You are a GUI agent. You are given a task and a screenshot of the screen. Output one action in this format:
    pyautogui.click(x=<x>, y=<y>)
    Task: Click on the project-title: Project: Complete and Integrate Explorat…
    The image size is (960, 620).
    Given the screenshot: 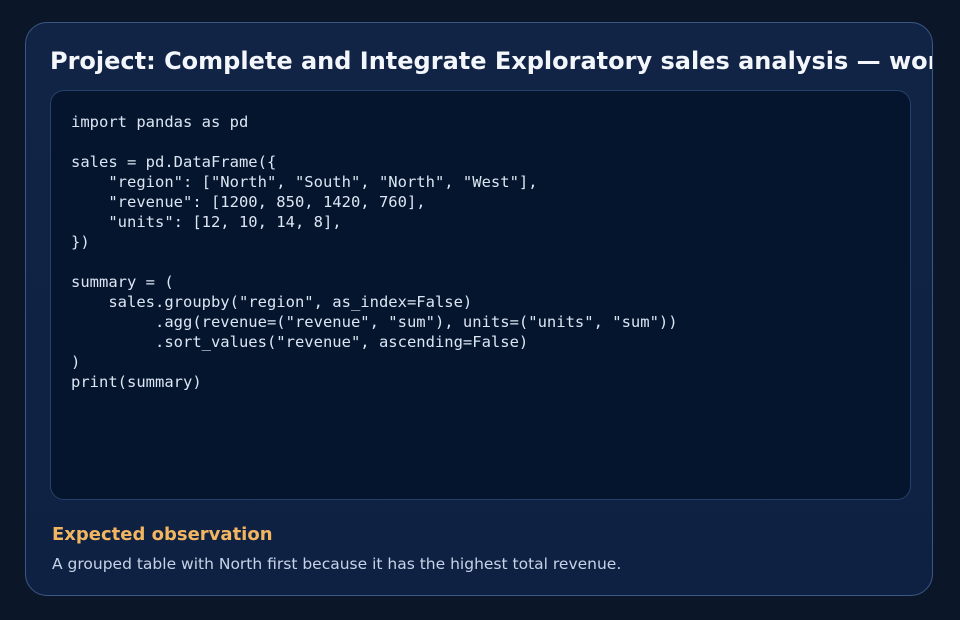 What is the action you would take?
    pyautogui.click(x=491, y=61)
    